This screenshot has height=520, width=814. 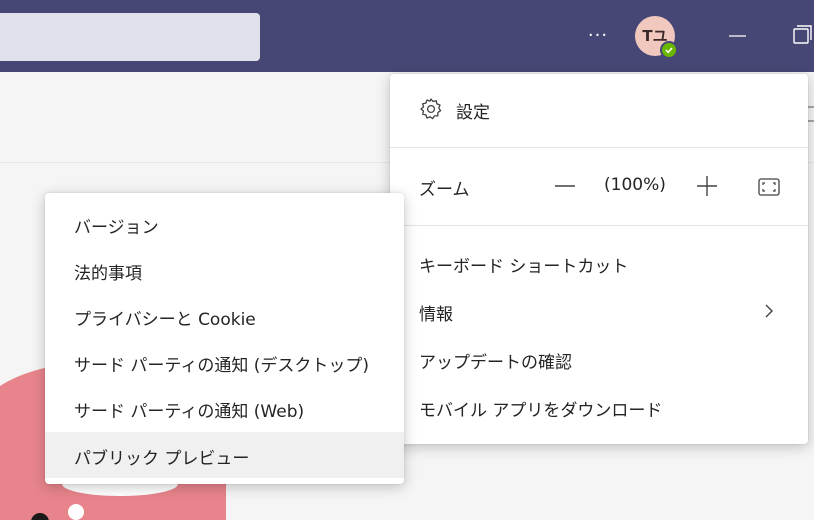 I want to click on zoom-in-button, so click(x=707, y=186).